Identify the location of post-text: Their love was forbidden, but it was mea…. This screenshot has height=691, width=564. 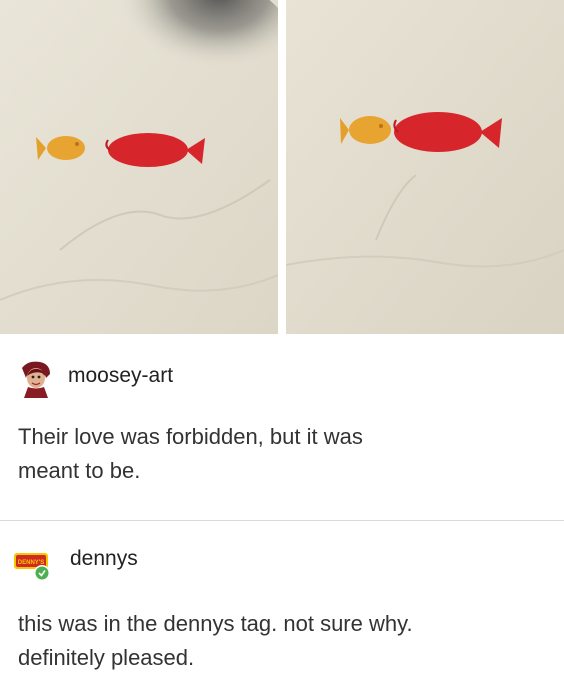
(283, 454).